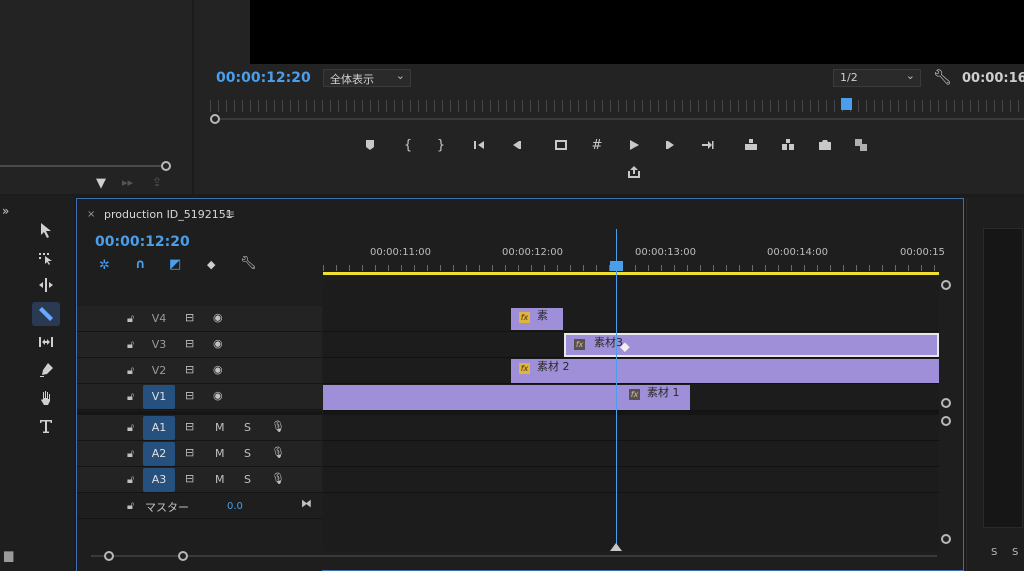 The height and width of the screenshot is (571, 1024). What do you see at coordinates (631, 428) in the screenshot?
I see `track-a1` at bounding box center [631, 428].